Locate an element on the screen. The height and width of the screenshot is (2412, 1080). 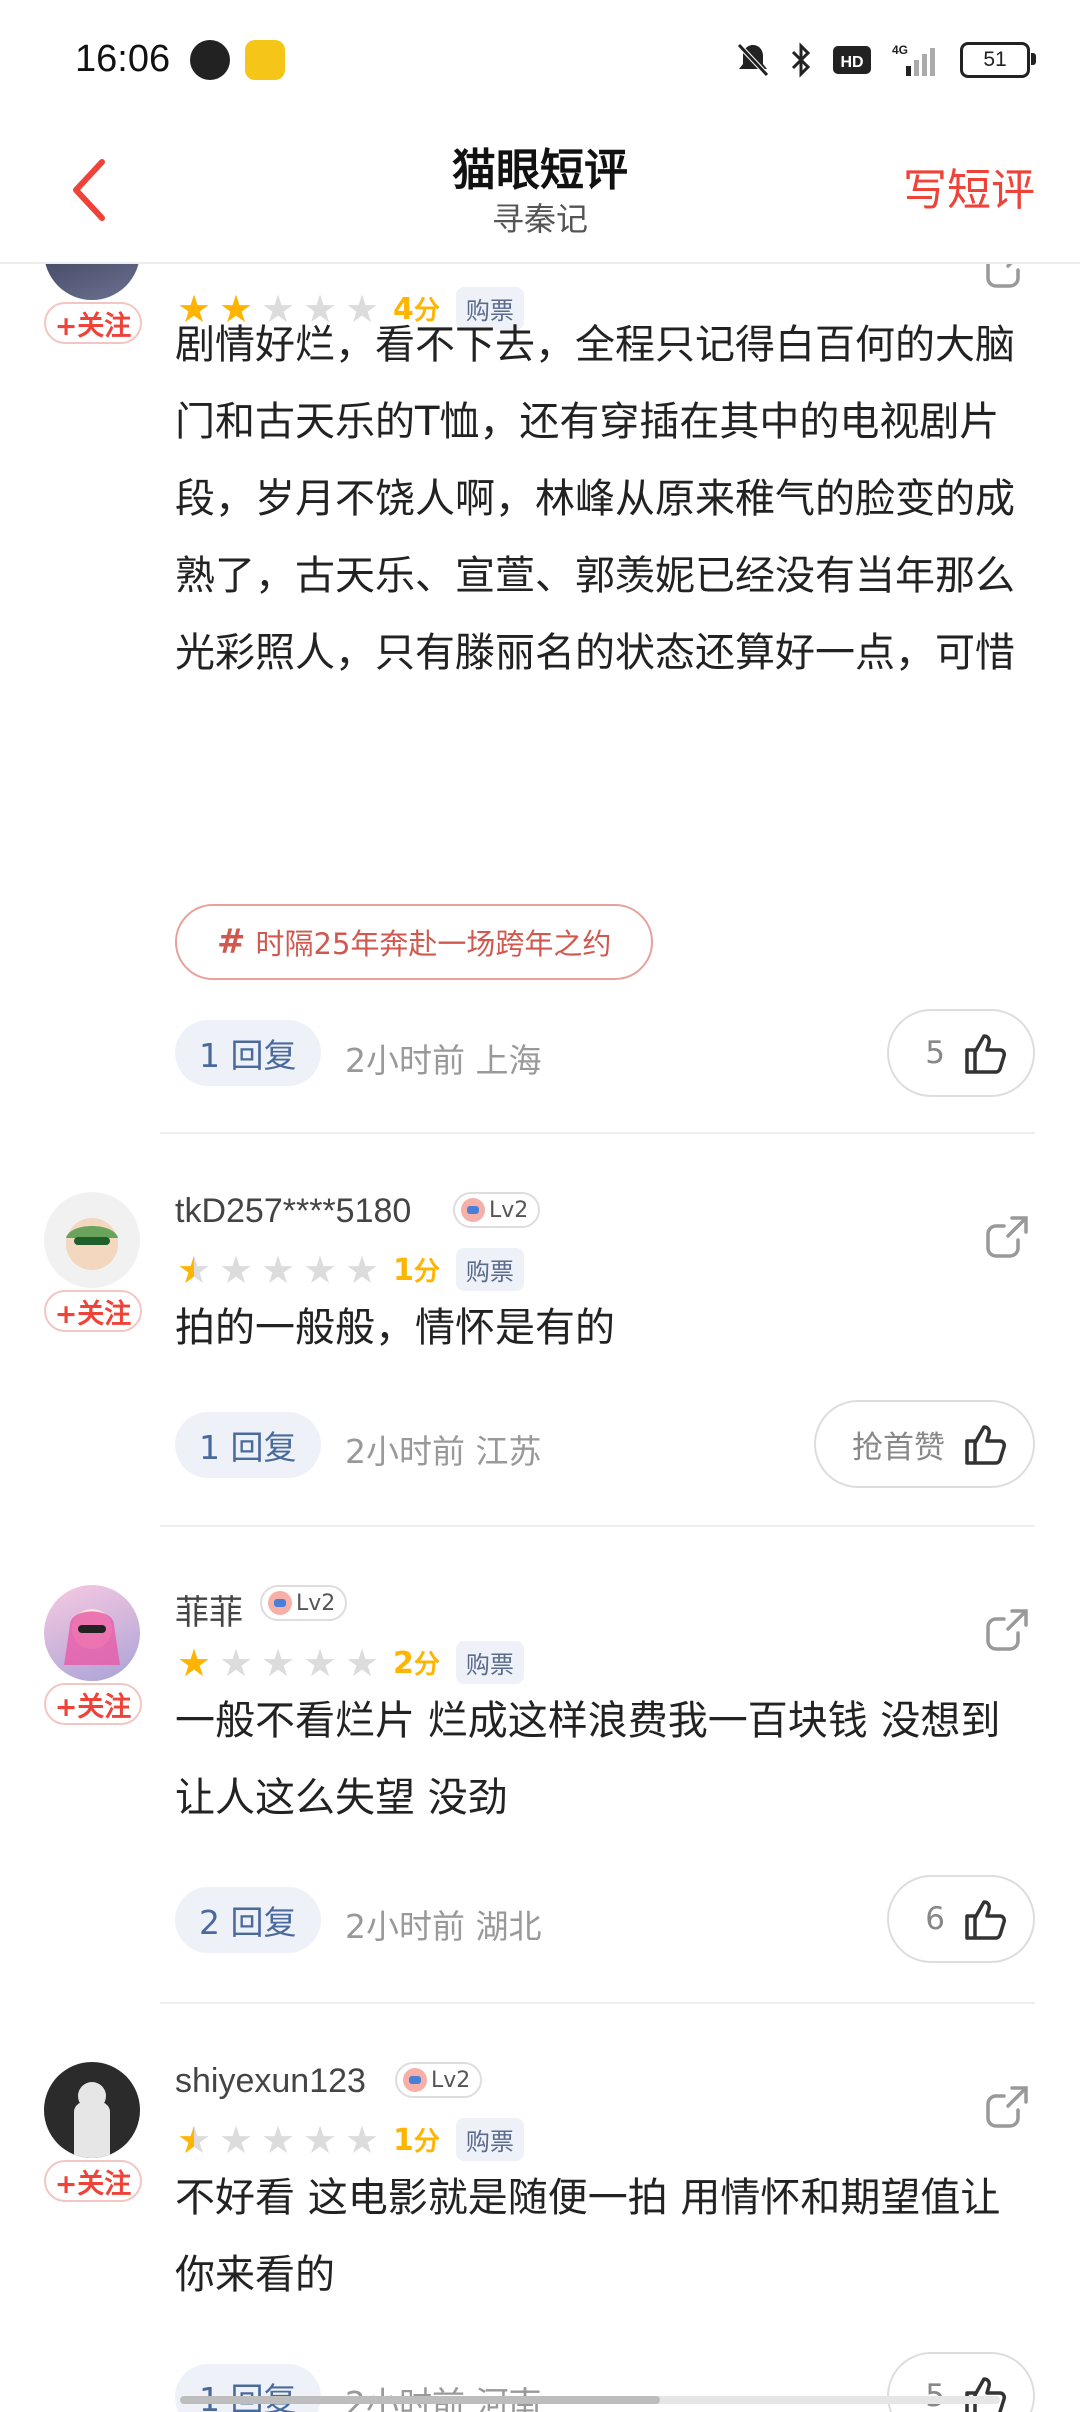
status-icons: HD 4G 51 is located at coordinates (886, 60).